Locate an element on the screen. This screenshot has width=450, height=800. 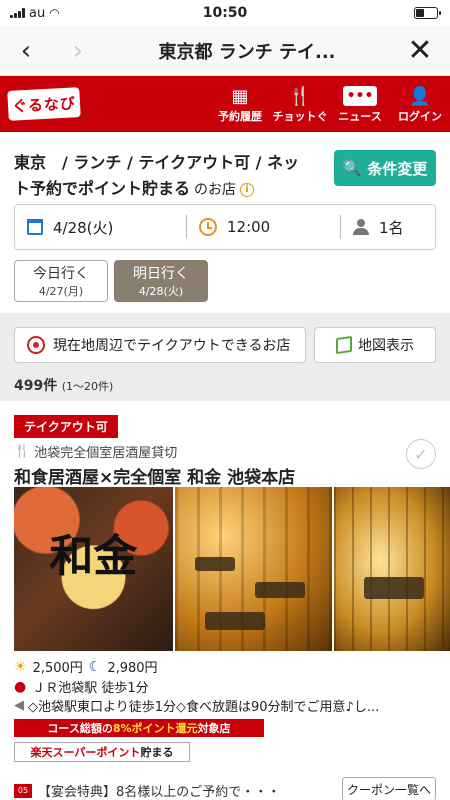
header-item-login: 👤 ログイン is located at coordinates (420, 104).